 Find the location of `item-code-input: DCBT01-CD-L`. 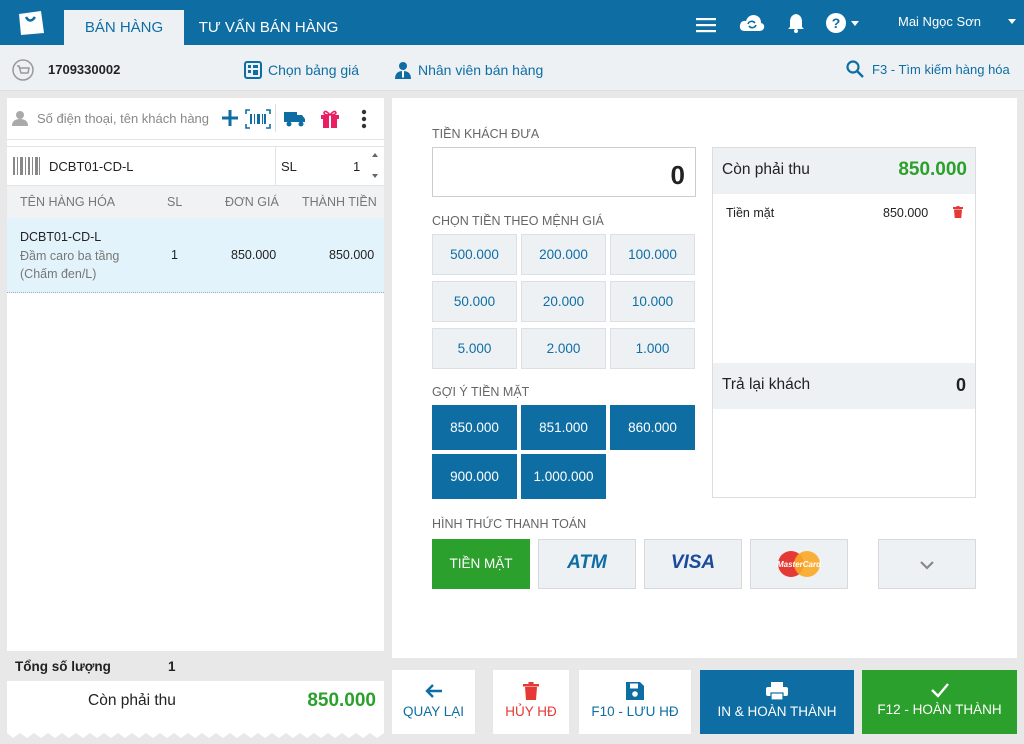

item-code-input: DCBT01-CD-L is located at coordinates (91, 166).